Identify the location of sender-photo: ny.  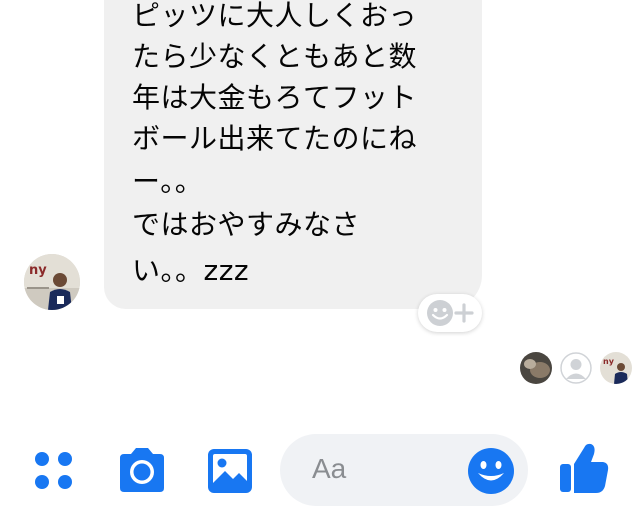
(52, 282).